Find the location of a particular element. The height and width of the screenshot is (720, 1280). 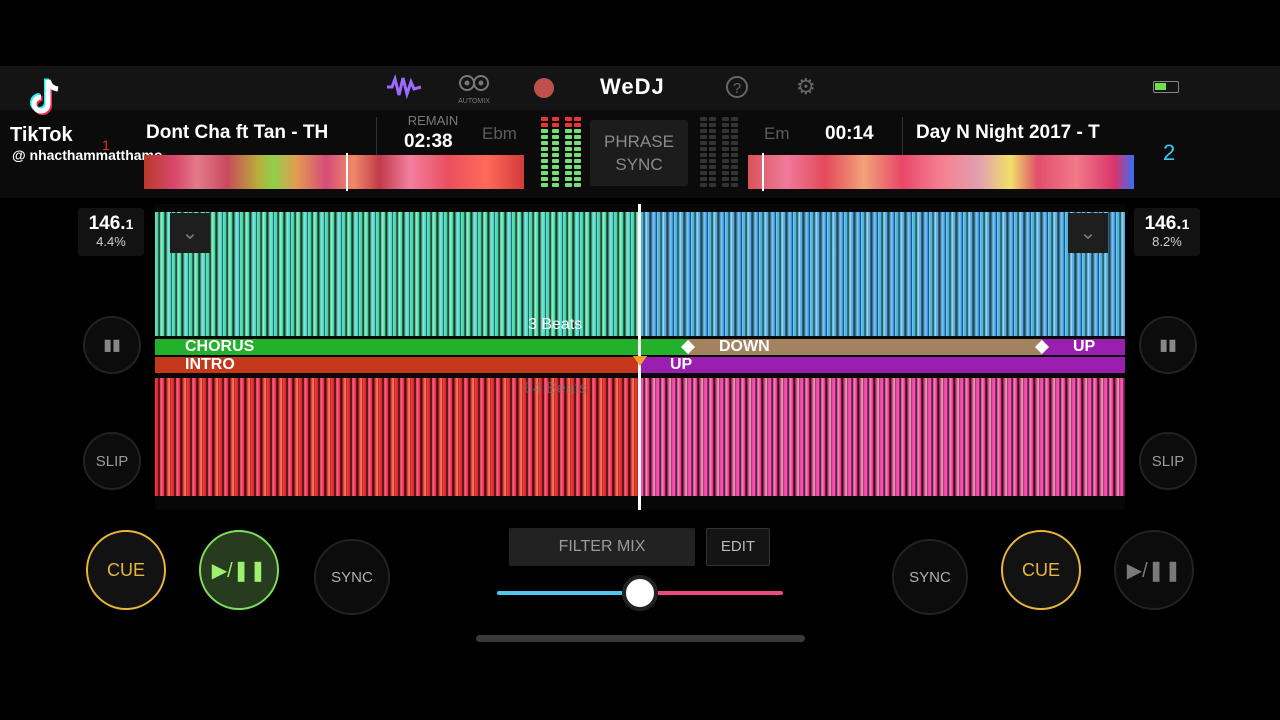

deck2-phrase-down: DOWN is located at coordinates (865, 347).